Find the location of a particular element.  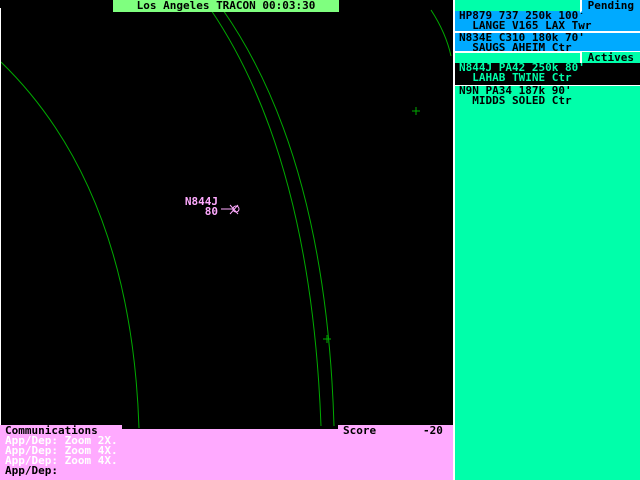

command-input: App/Dep: is located at coordinates (31, 470).